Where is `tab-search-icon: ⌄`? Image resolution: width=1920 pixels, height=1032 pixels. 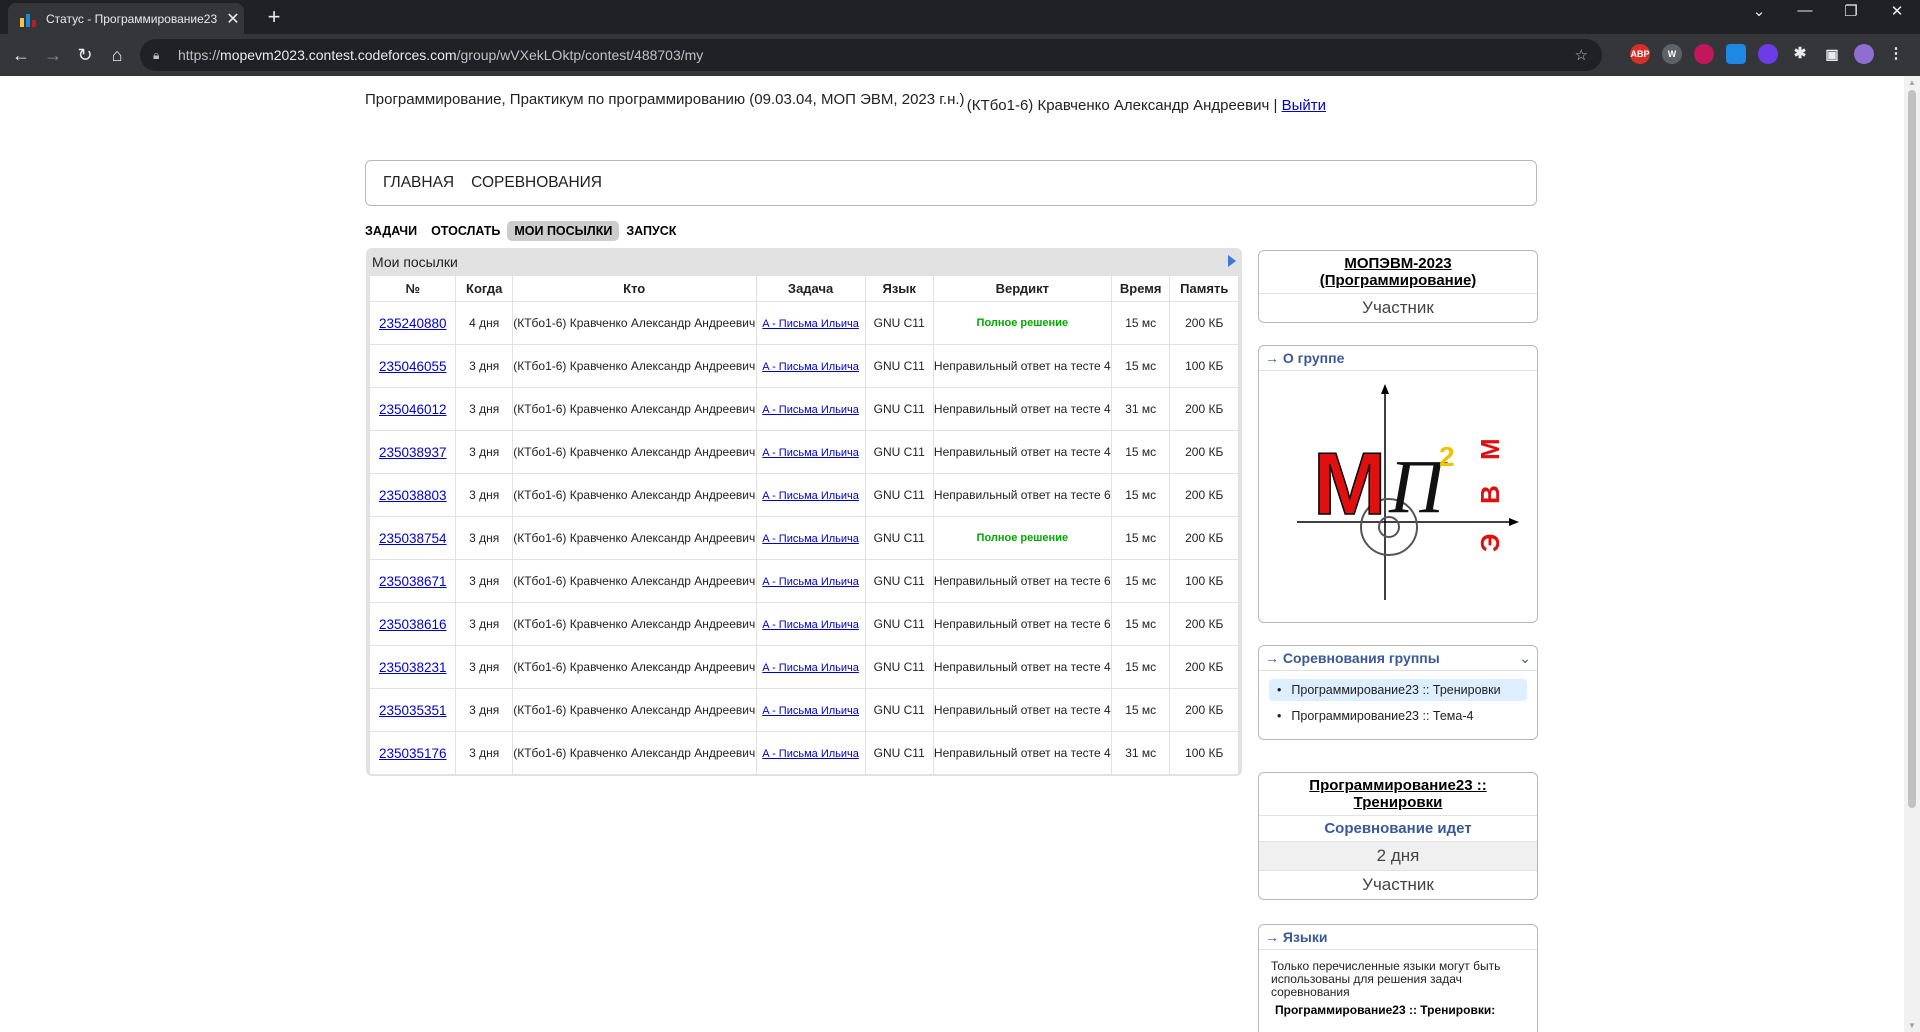 tab-search-icon: ⌄ is located at coordinates (1759, 11).